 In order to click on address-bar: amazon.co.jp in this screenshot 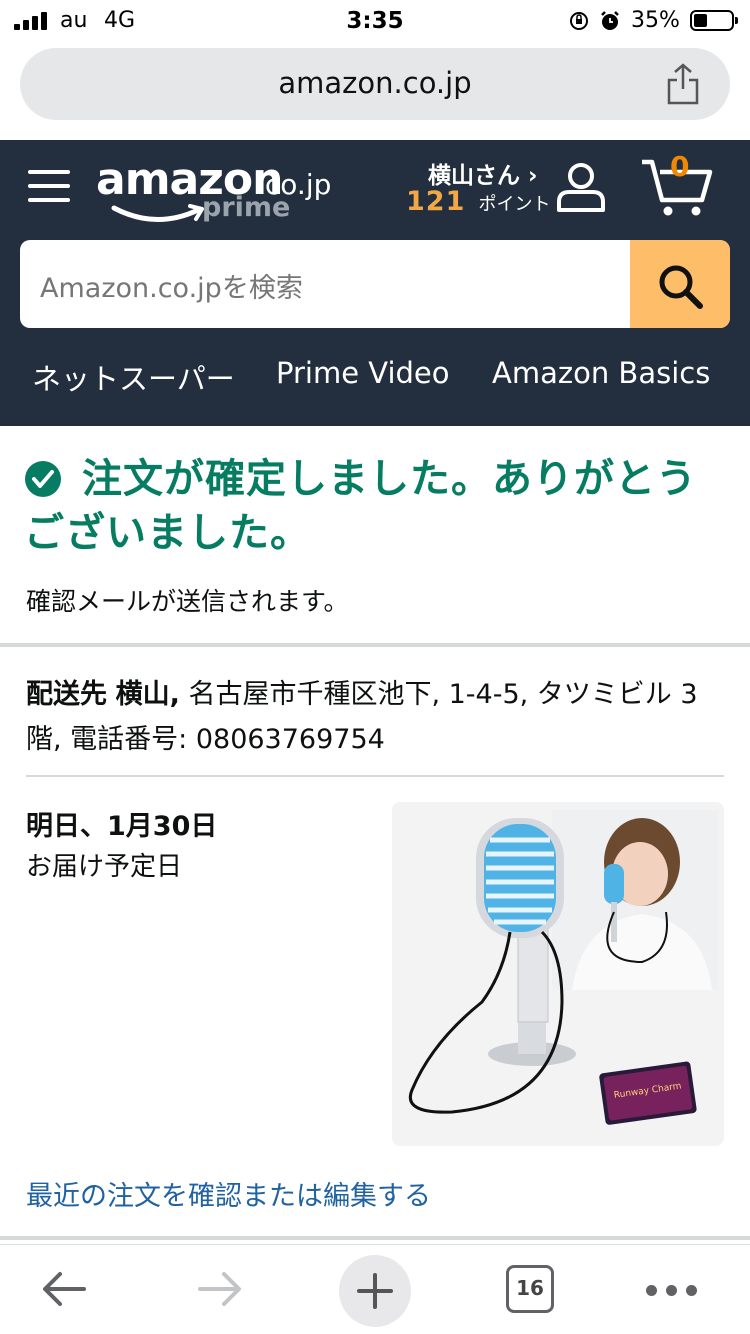, I will do `click(375, 84)`.